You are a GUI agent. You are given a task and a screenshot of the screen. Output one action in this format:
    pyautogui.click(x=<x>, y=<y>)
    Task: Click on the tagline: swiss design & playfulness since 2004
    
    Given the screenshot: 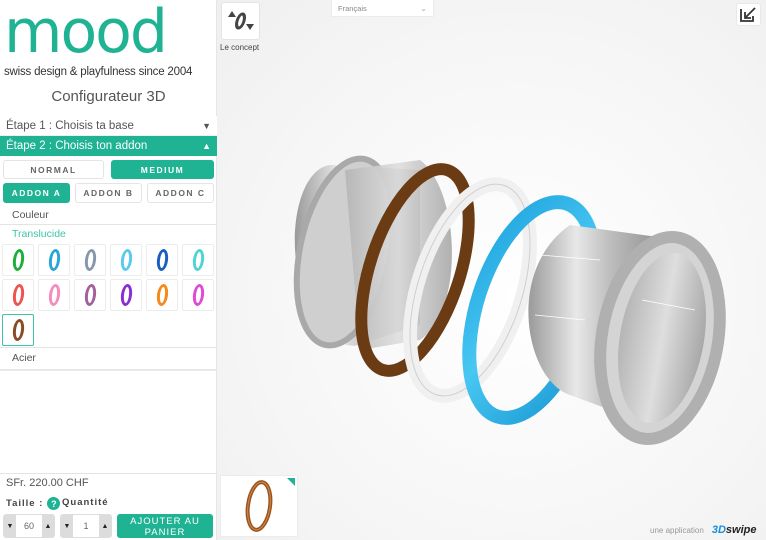 What is the action you would take?
    pyautogui.click(x=98, y=72)
    